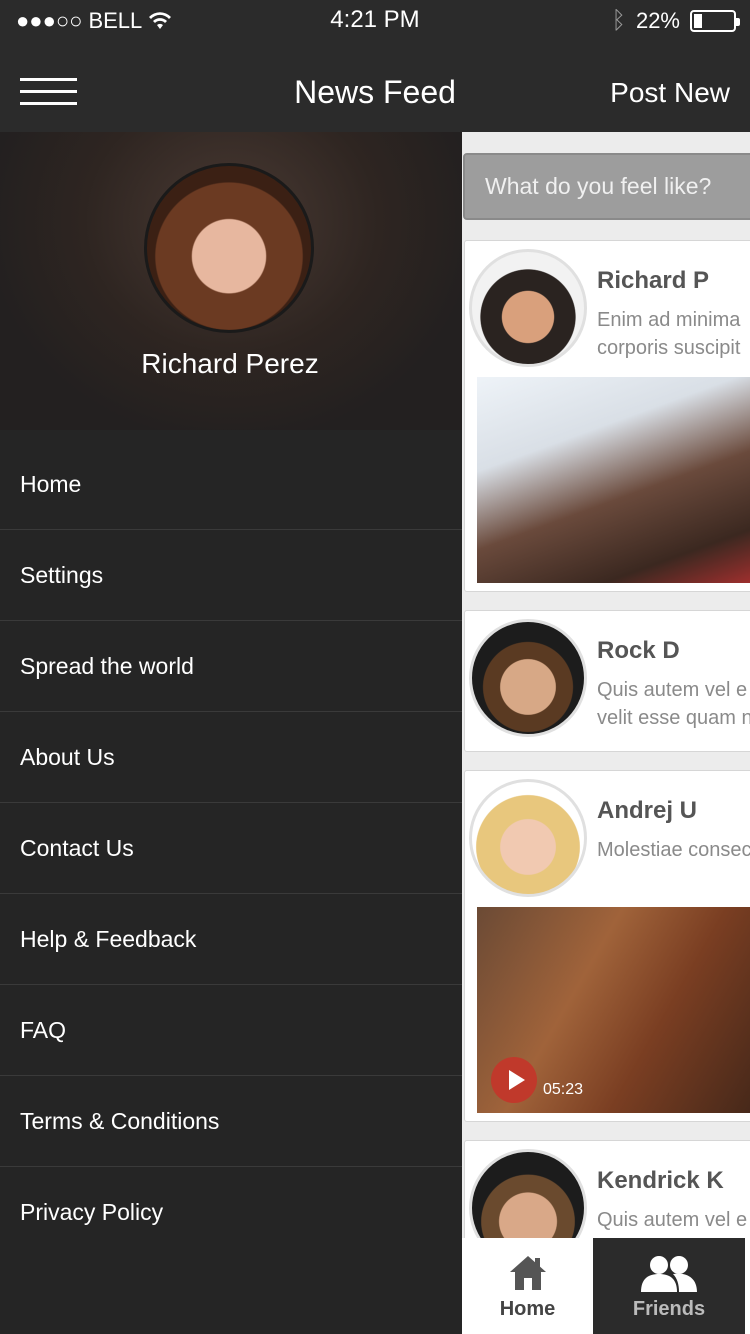  I want to click on post-video: 05:23, so click(613, 1010).